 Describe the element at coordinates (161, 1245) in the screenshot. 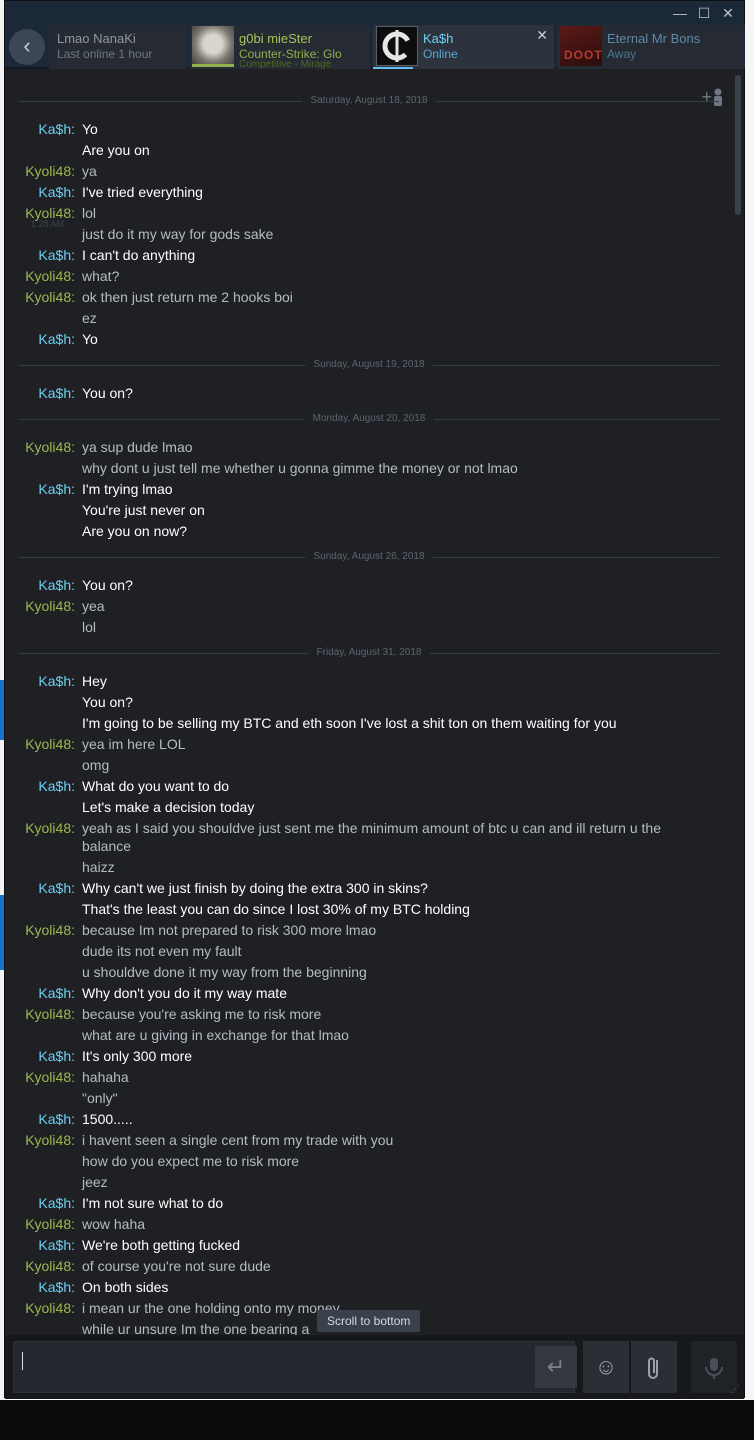

I see `message-text: We're both getting fucked` at that location.